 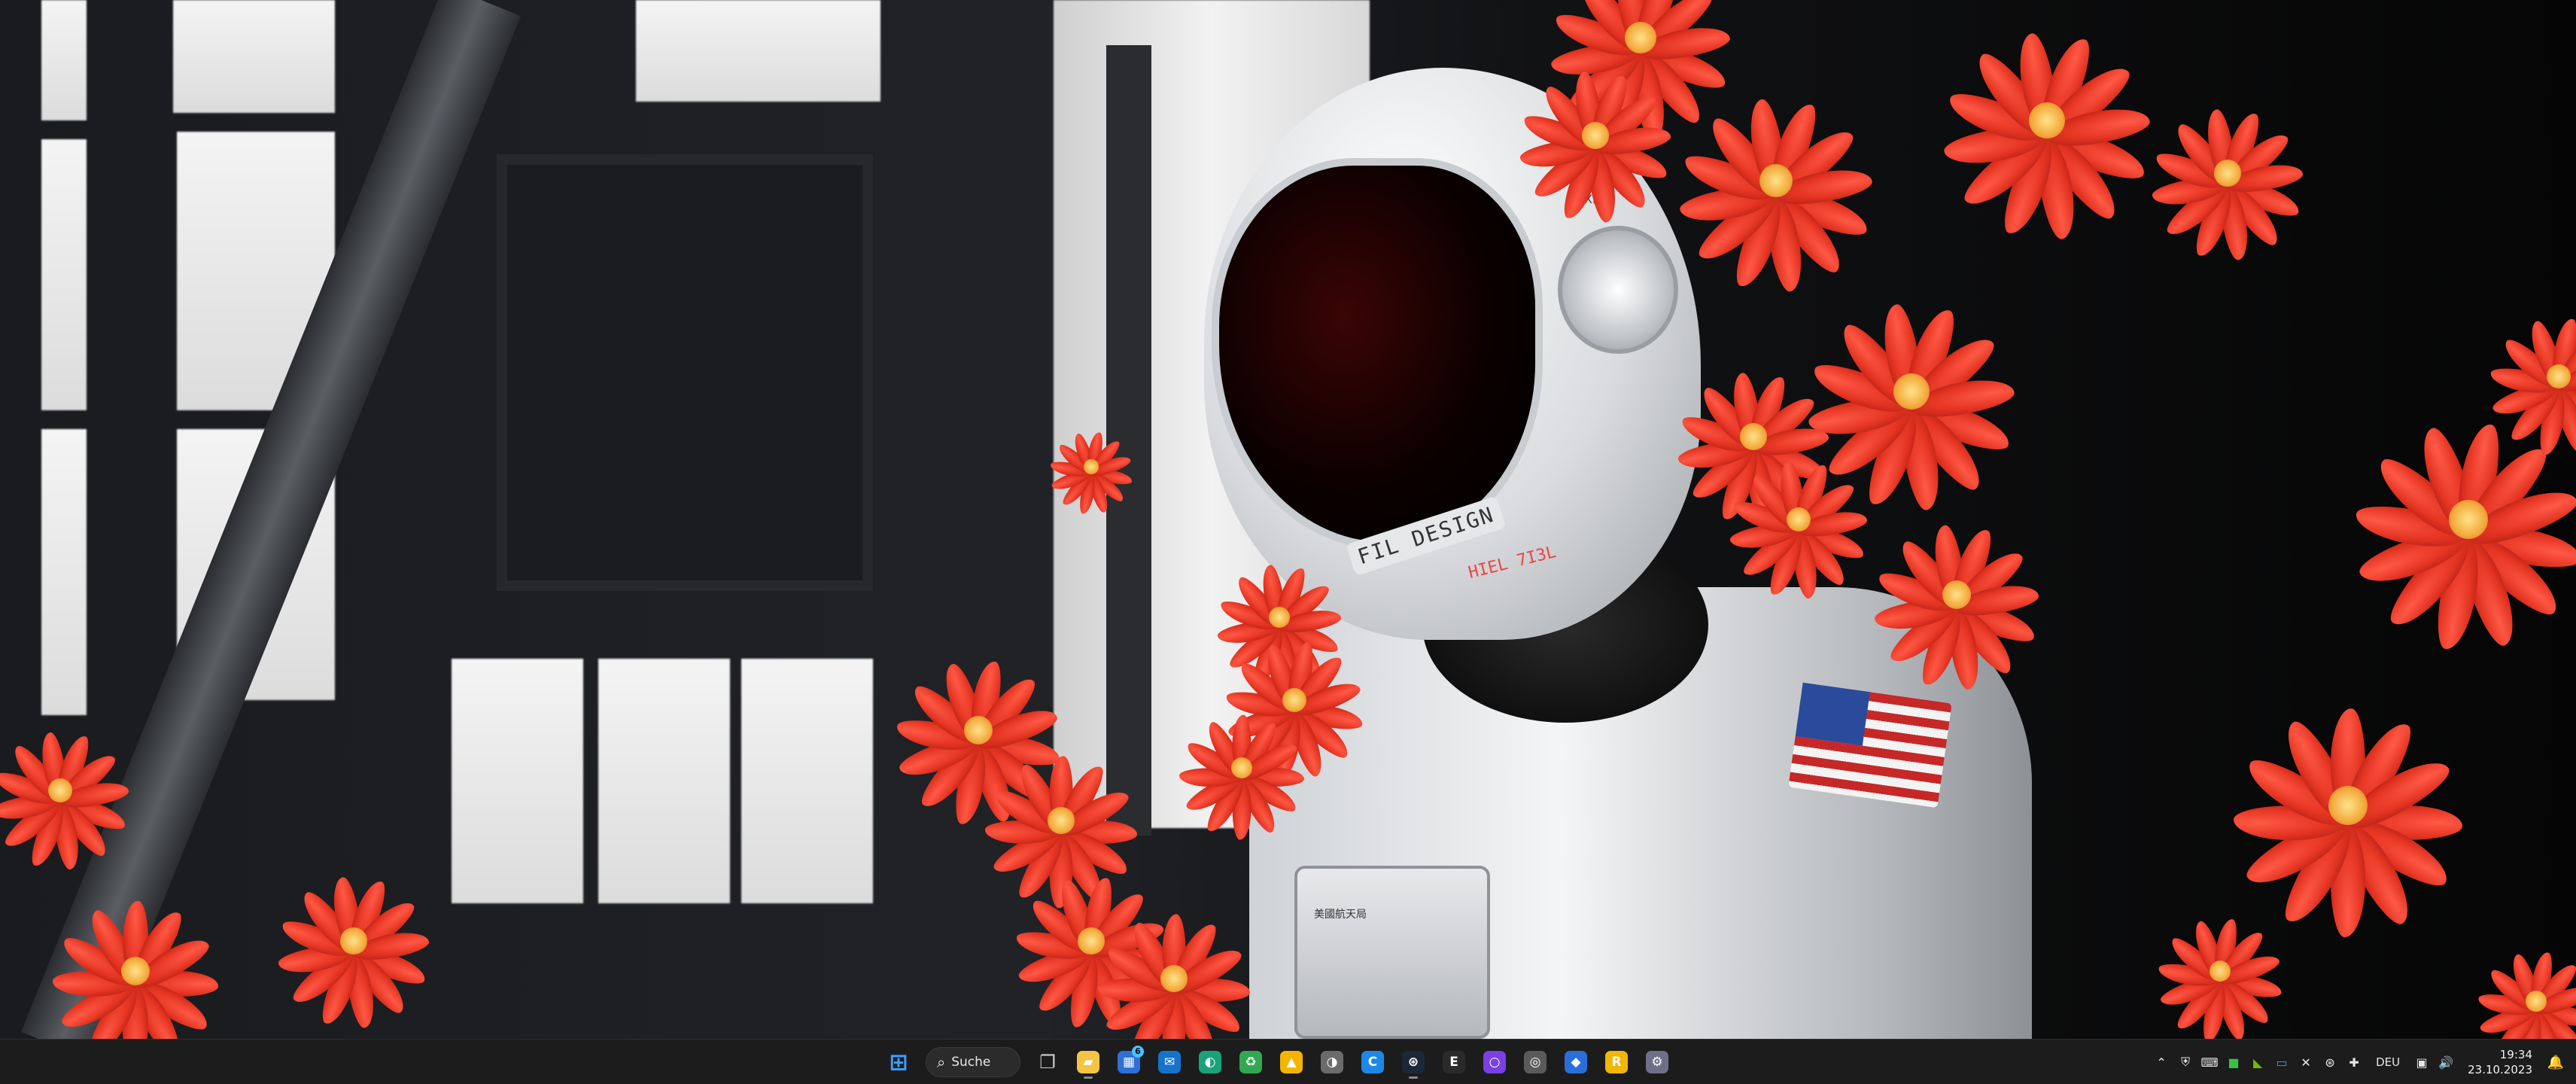 What do you see at coordinates (1392, 952) in the screenshot?
I see `chest-module: 美國航天局` at bounding box center [1392, 952].